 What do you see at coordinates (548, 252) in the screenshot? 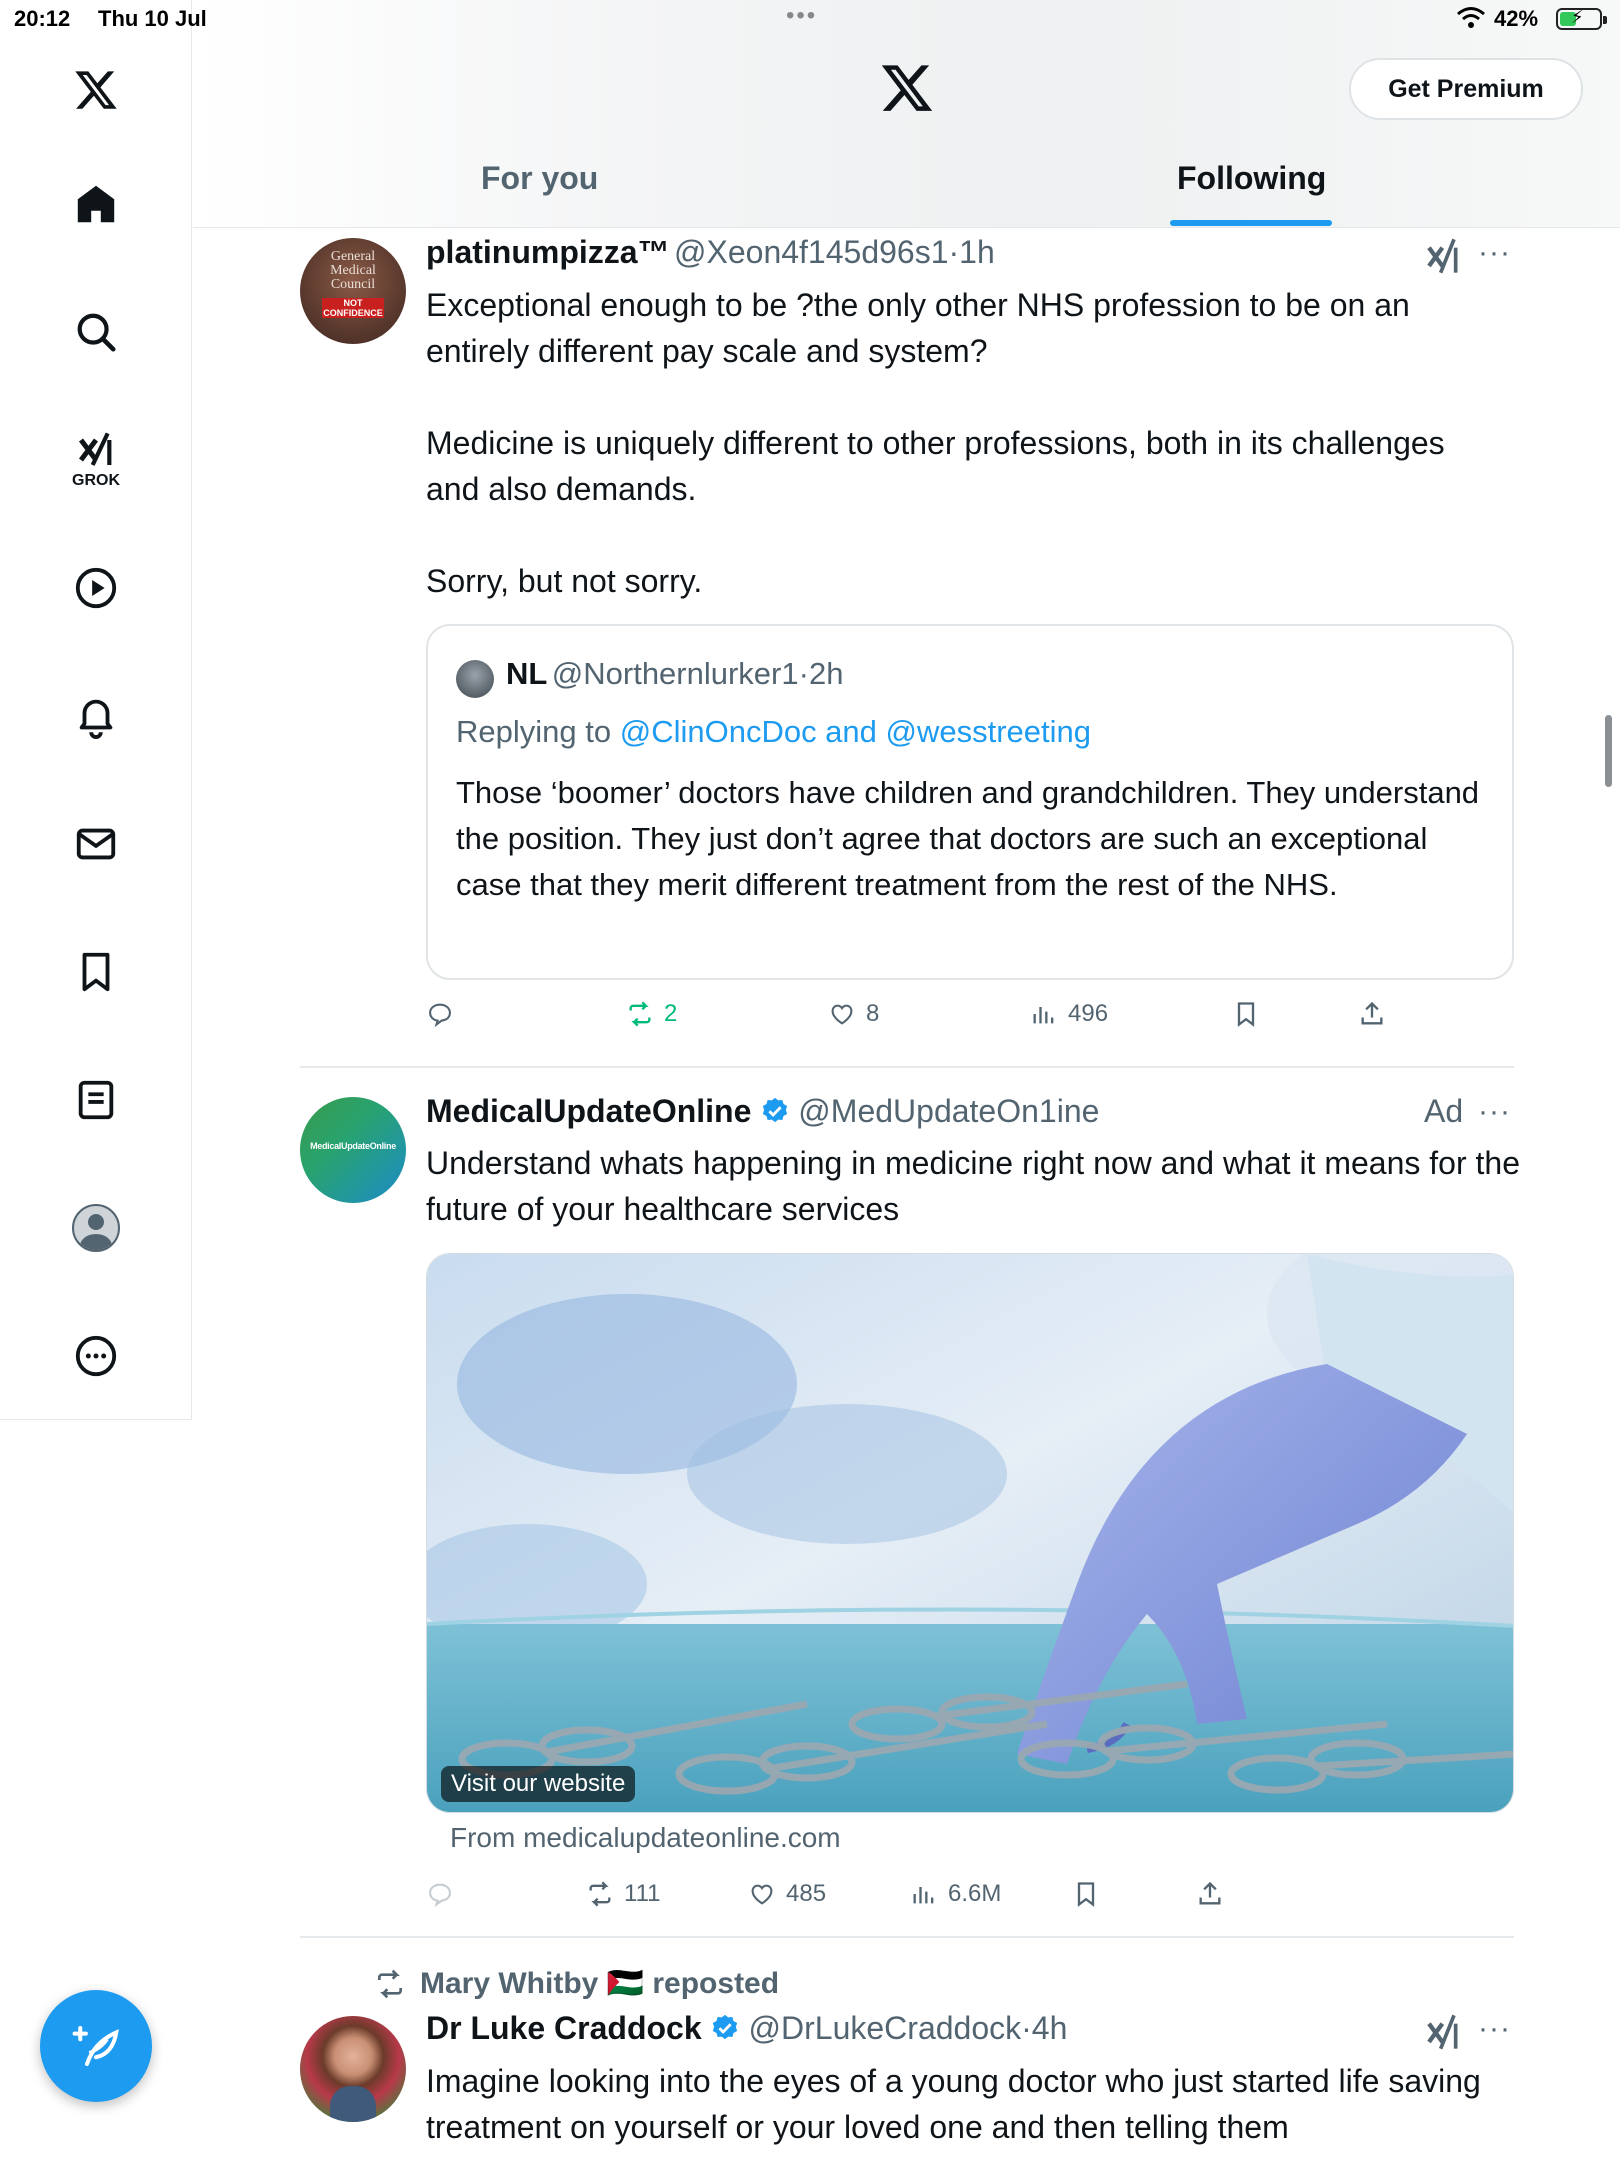
I see `tweet-author-name: platinumpizza™` at bounding box center [548, 252].